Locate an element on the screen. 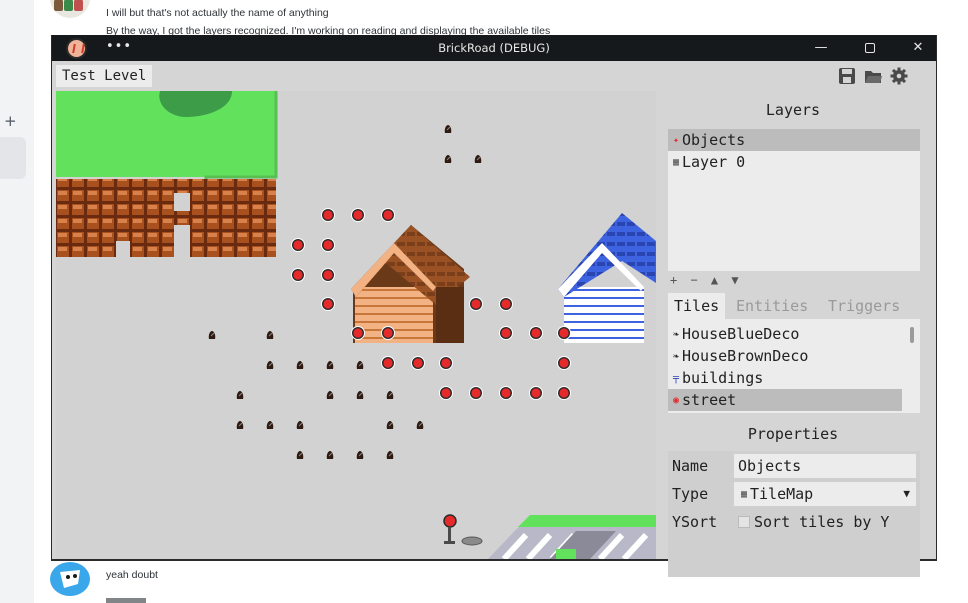 The width and height of the screenshot is (968, 603). server-sidebar is located at coordinates (17, 301).